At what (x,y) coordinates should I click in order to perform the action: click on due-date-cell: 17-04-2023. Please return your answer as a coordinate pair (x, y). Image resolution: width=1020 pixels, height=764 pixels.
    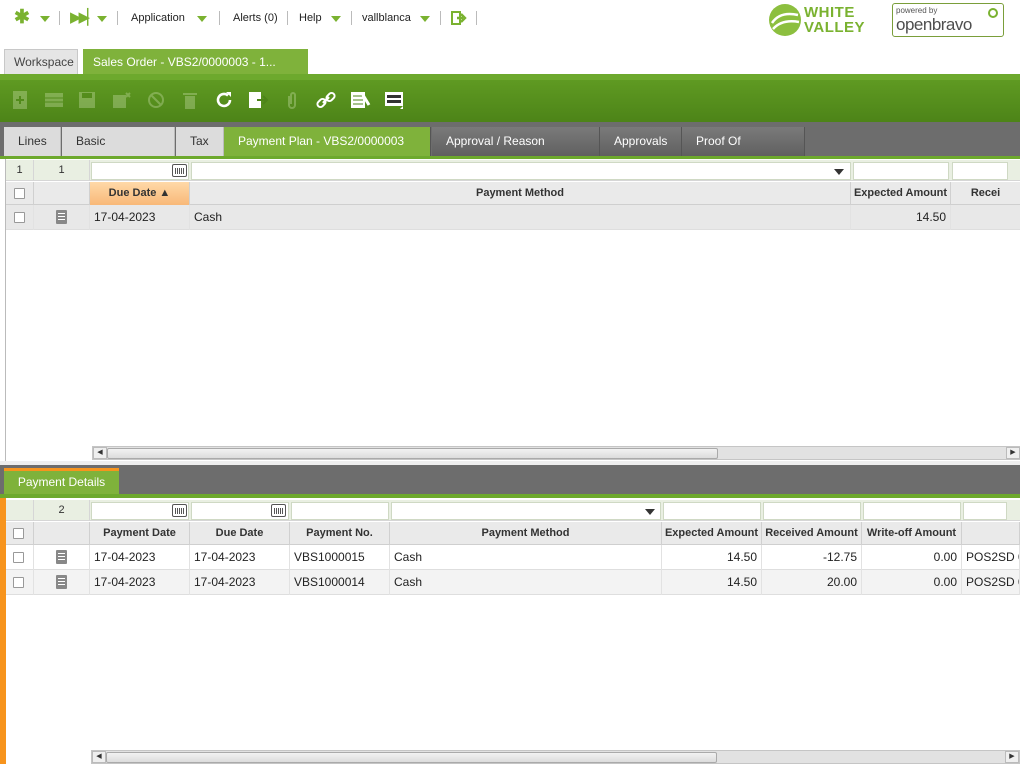
    Looking at the image, I should click on (240, 557).